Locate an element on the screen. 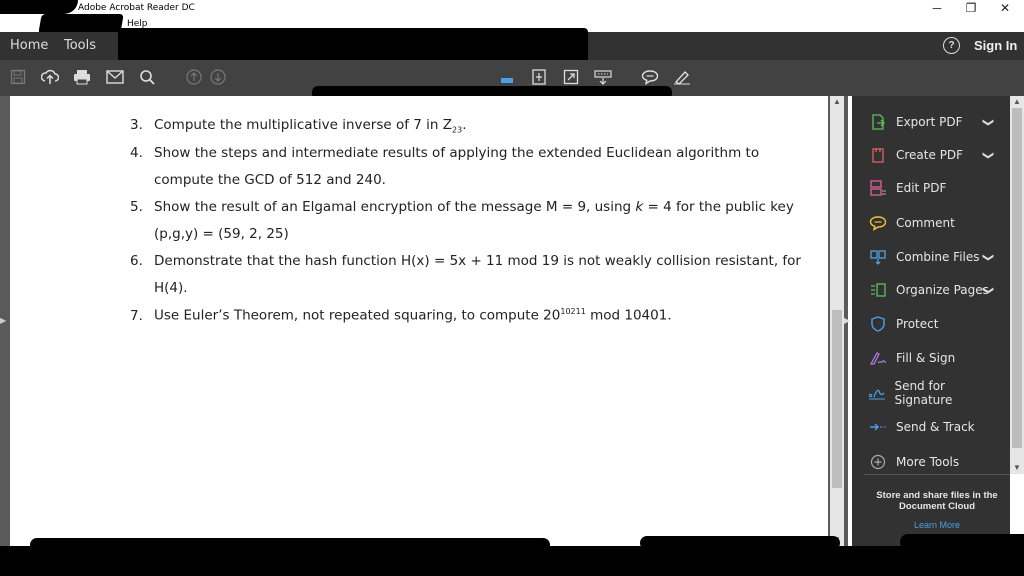 Image resolution: width=1024 pixels, height=576 pixels. tool-protect: Protect is located at coordinates (933, 324).